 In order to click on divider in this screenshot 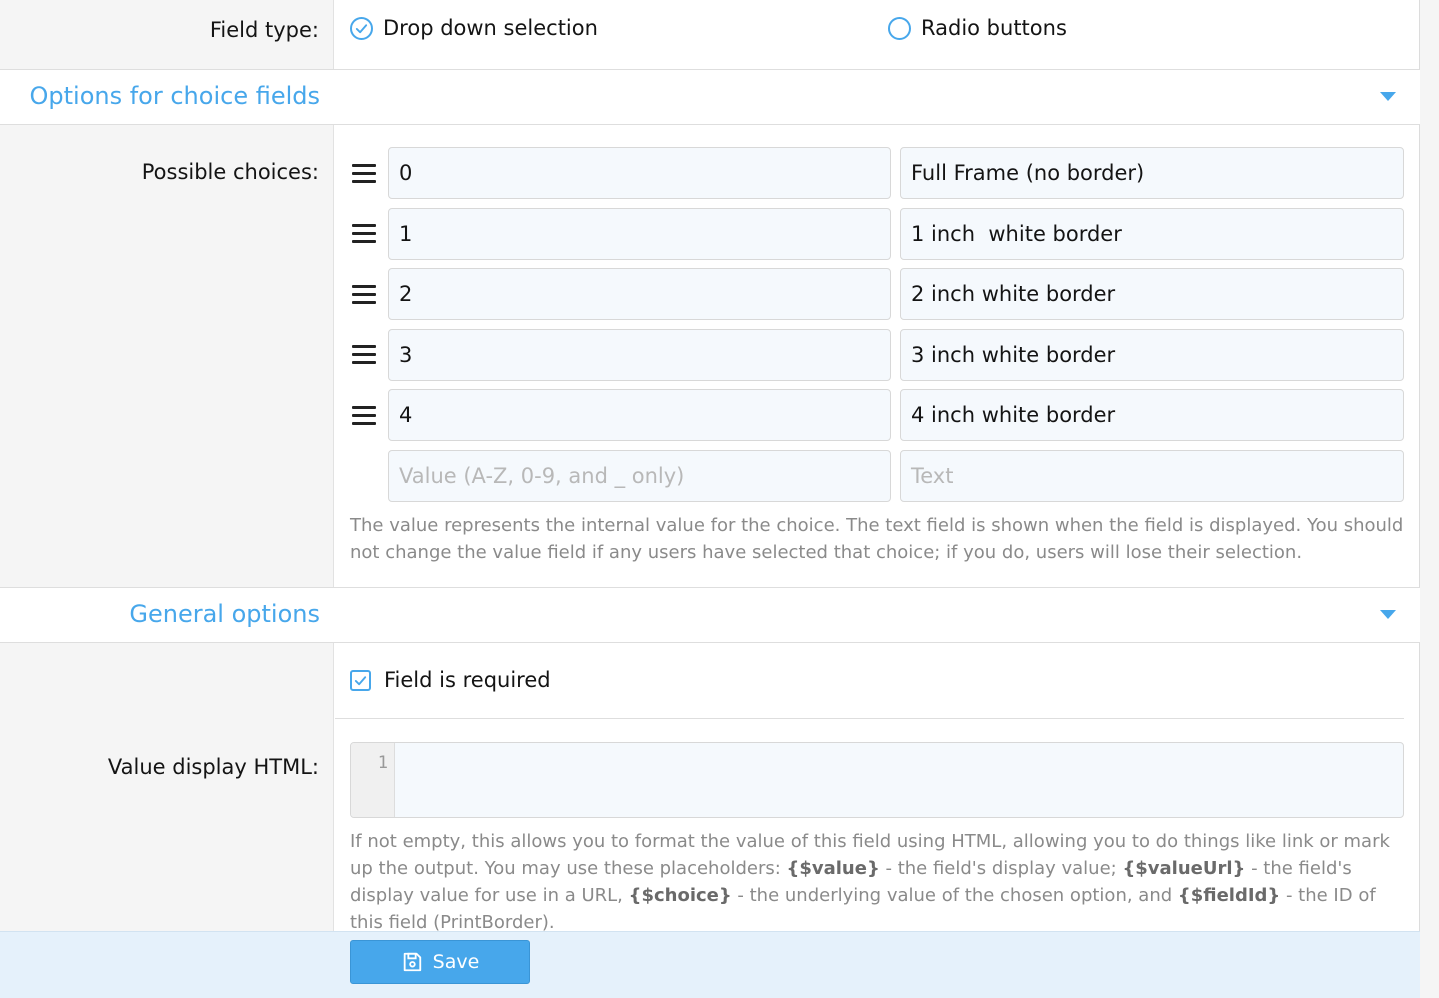, I will do `click(869, 718)`.